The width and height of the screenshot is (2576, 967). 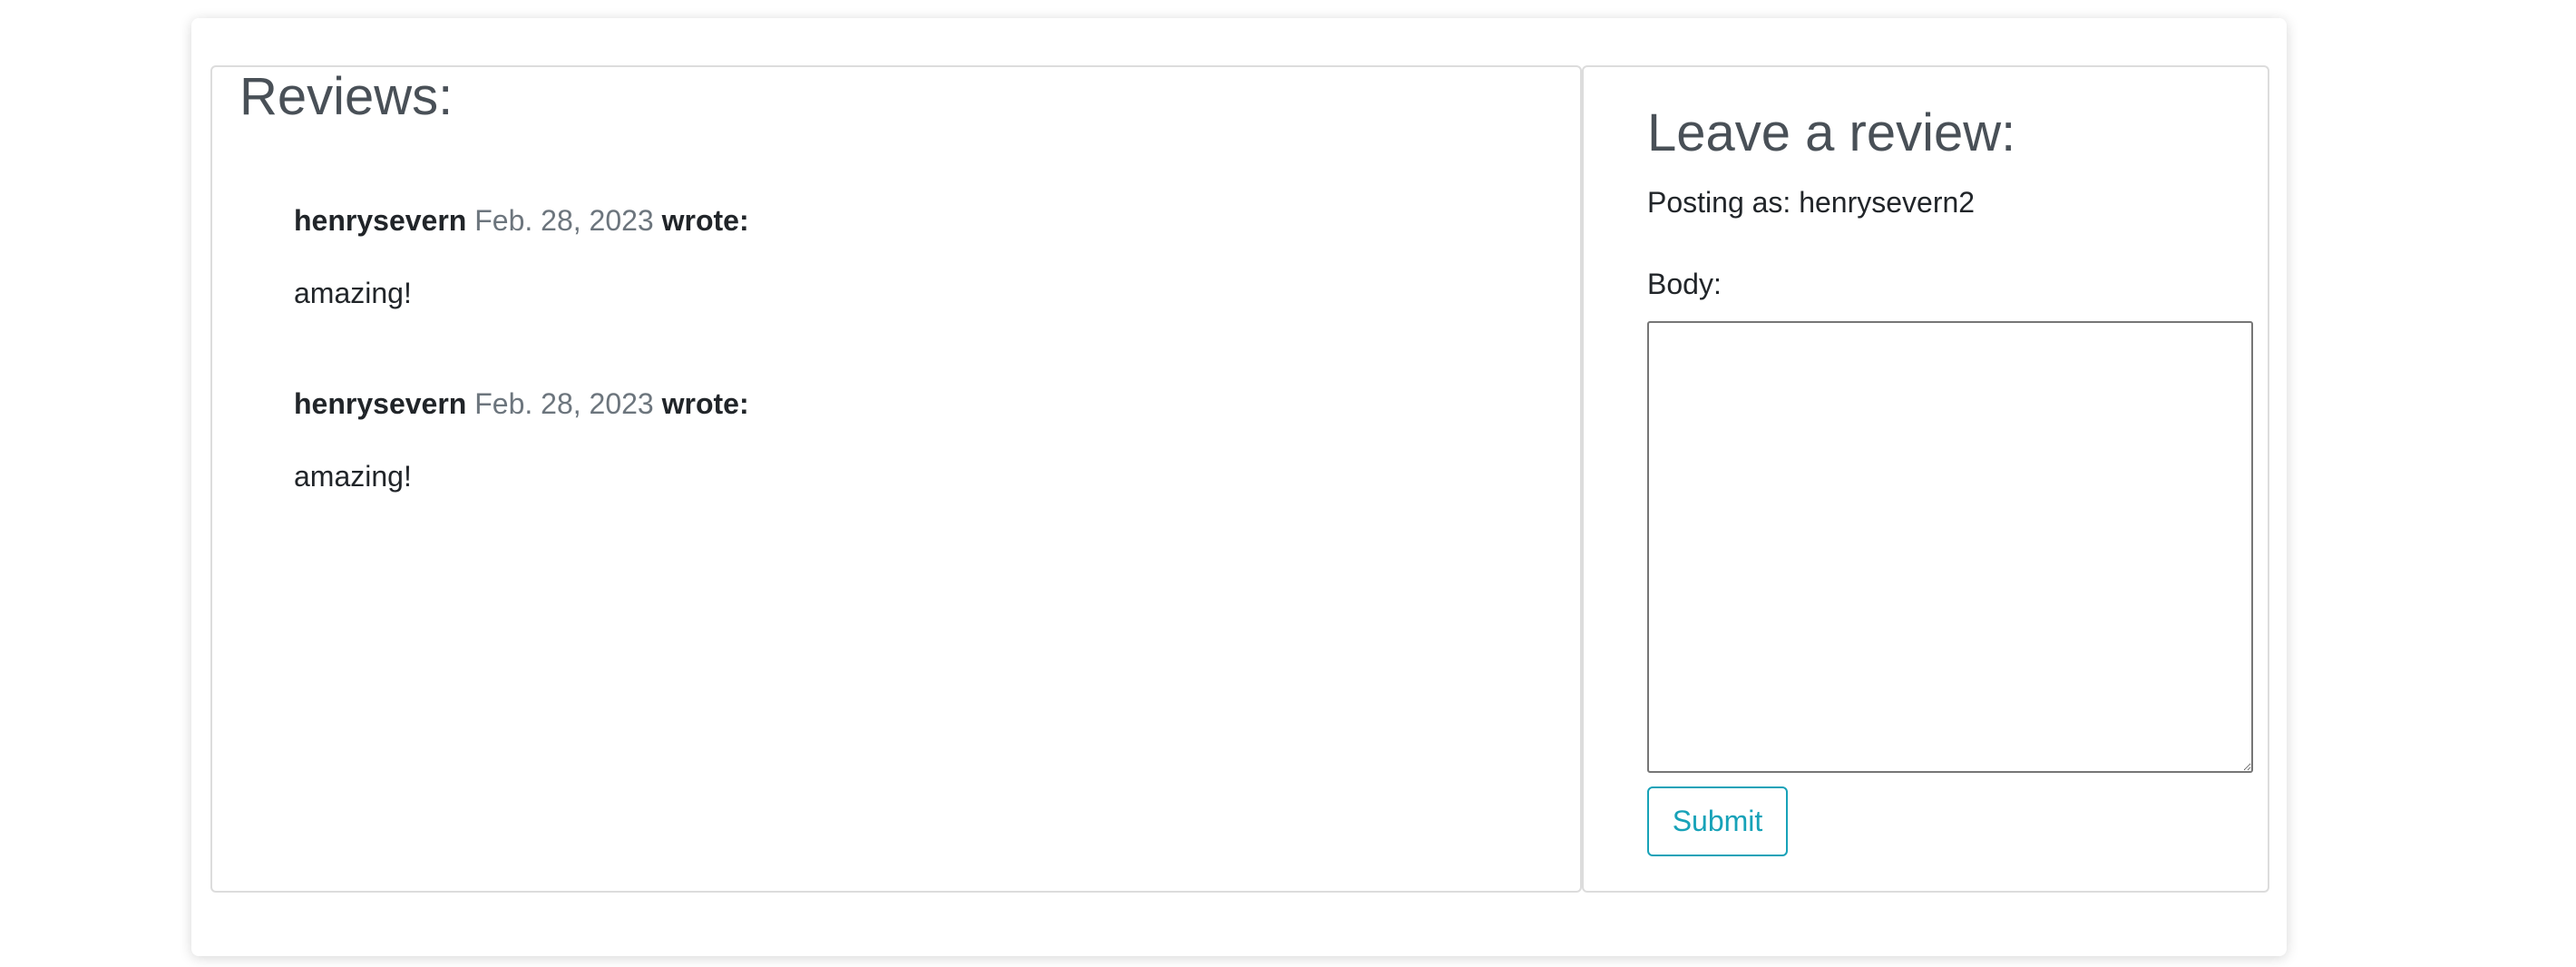 I want to click on body-label: Body:, so click(x=1684, y=284).